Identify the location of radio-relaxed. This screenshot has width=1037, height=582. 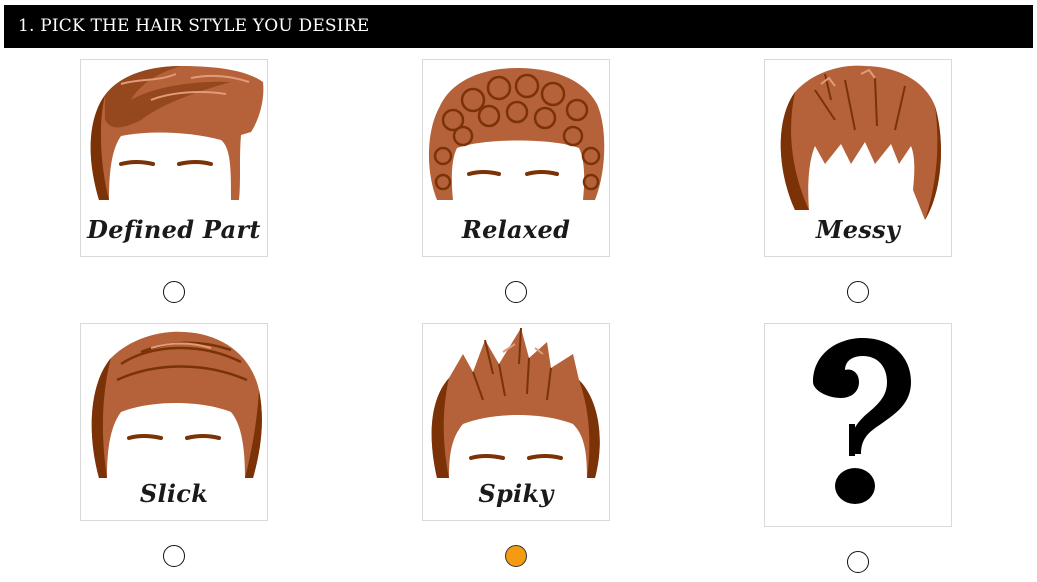
(516, 292).